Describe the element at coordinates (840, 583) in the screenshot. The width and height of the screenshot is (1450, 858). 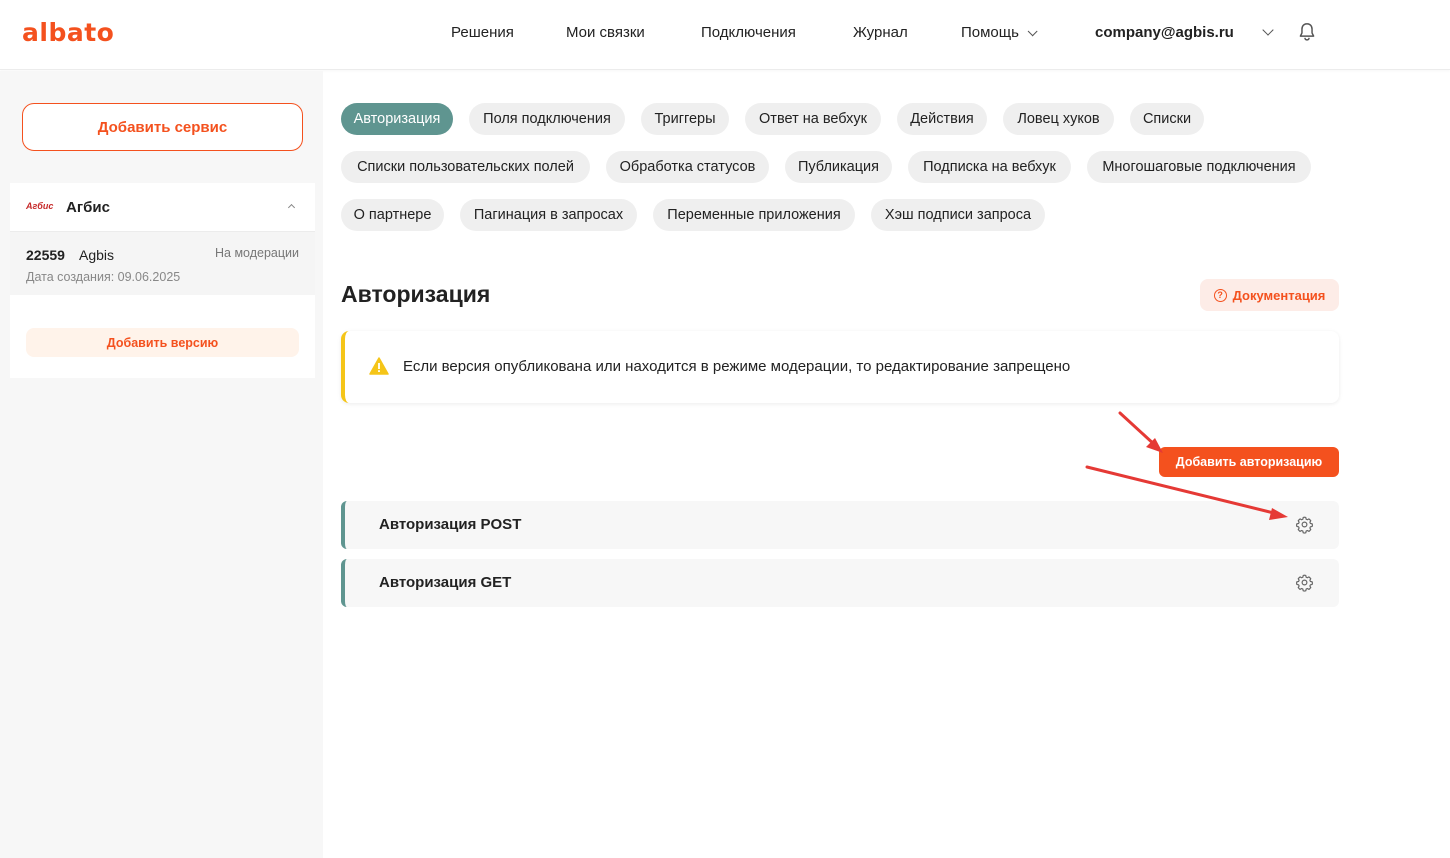
I see `authorization-item: Авторизация GET` at that location.